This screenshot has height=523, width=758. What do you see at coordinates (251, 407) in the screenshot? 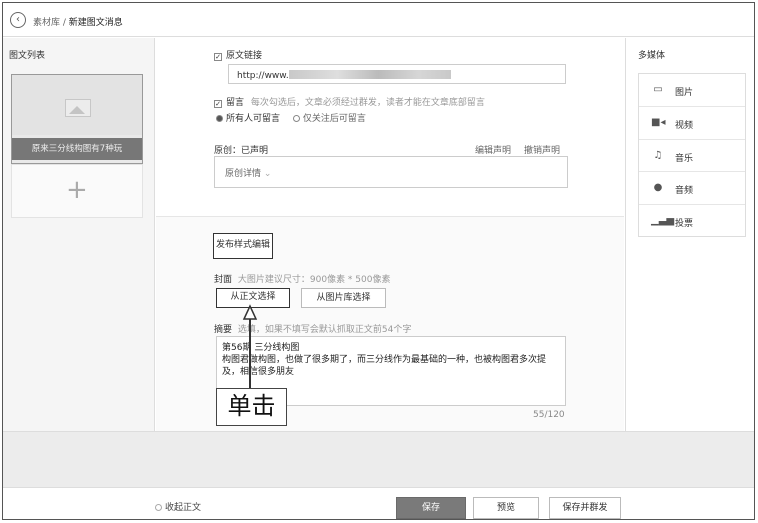
I see `click-callout: 单击` at bounding box center [251, 407].